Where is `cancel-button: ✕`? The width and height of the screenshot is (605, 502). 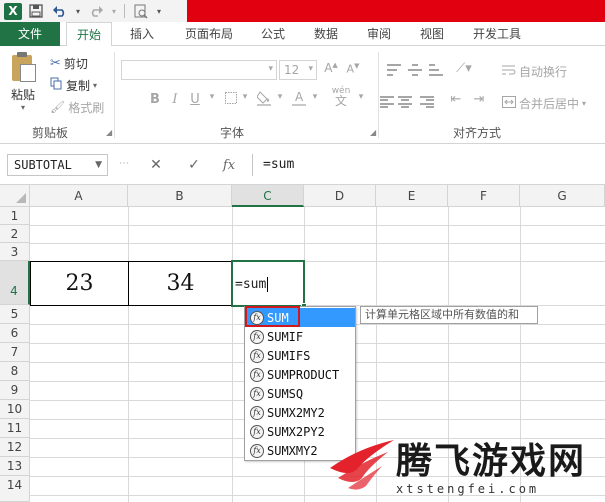
cancel-button: ✕ is located at coordinates (156, 165).